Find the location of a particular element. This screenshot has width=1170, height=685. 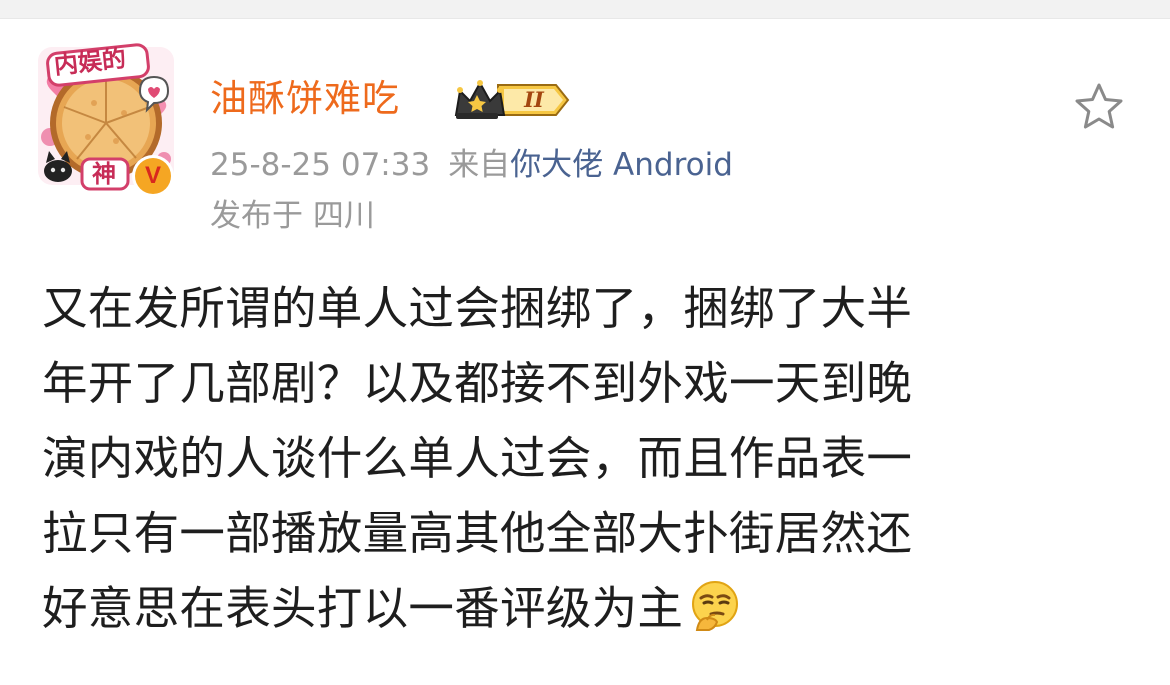

verified-v-label: V is located at coordinates (152, 175).